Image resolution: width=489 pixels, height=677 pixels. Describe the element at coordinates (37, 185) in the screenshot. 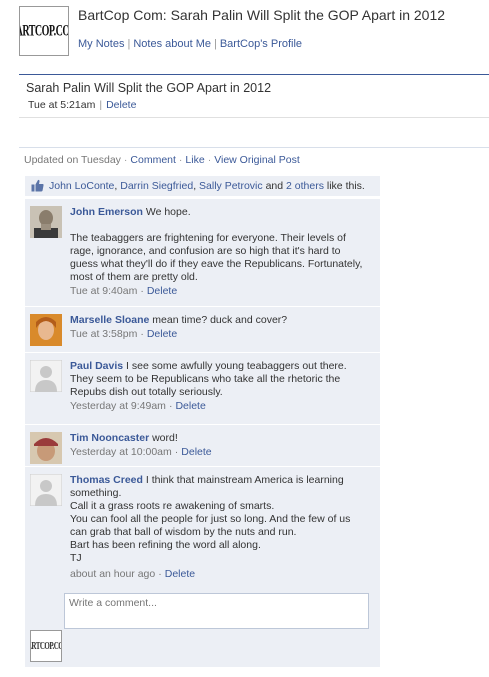

I see `thumbs-up-icon` at that location.